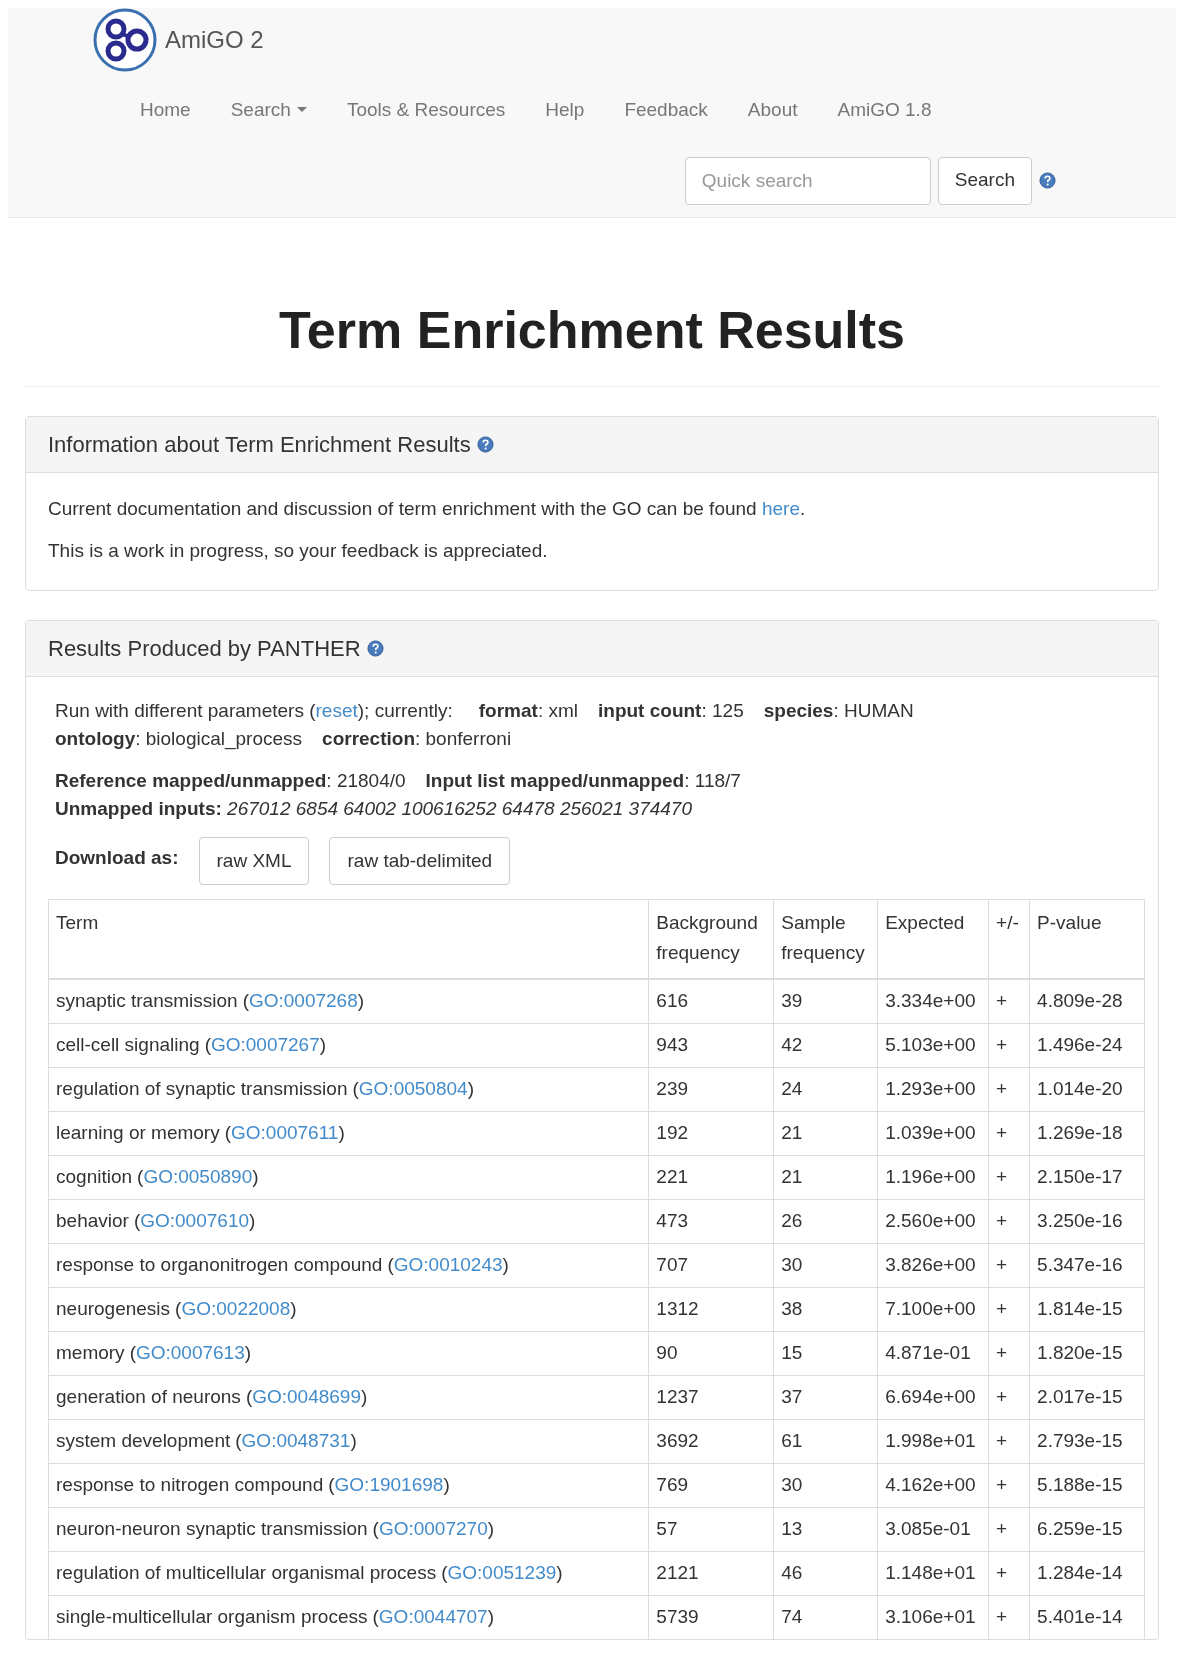 The image size is (1184, 1655). I want to click on go-id-link: GO:0022008, so click(236, 1308).